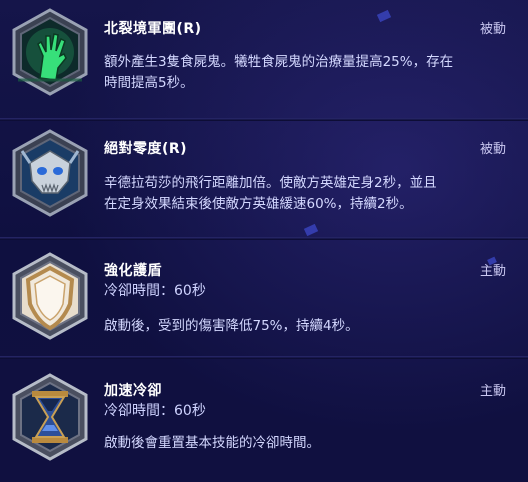 This screenshot has height=482, width=528. What do you see at coordinates (50, 52) in the screenshot?
I see `zombie-hand-icon` at bounding box center [50, 52].